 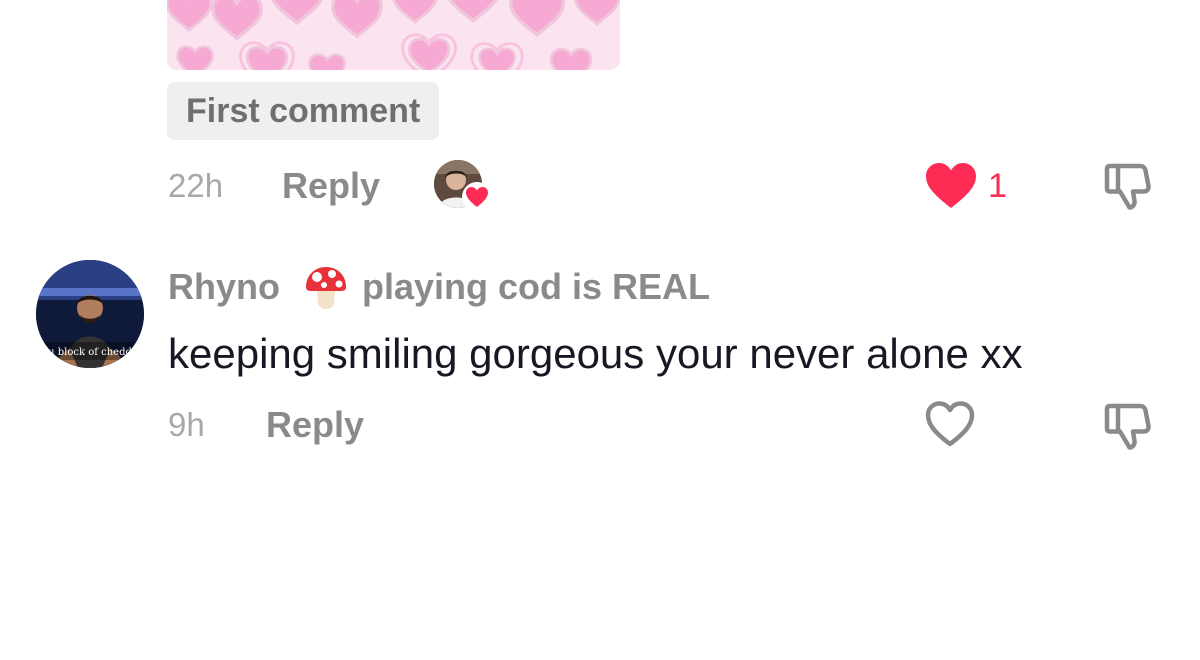 I want to click on comment-timestamp: 22h, so click(x=196, y=185).